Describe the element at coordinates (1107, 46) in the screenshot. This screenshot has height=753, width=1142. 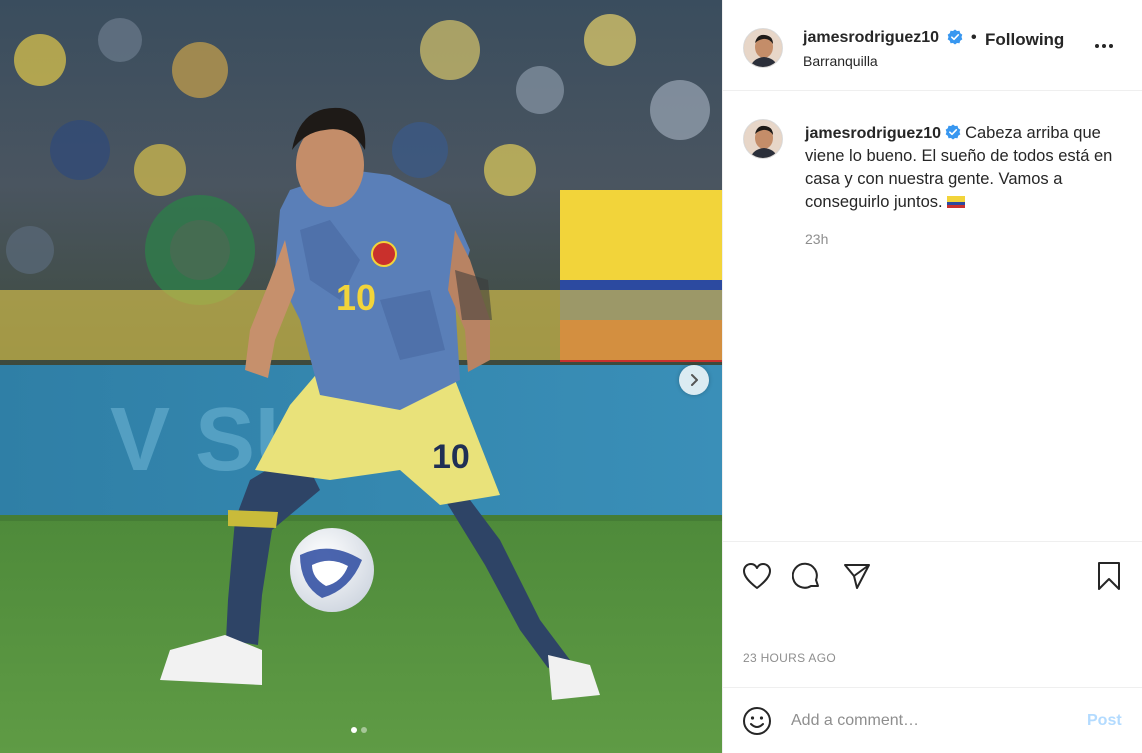
I see `more-options-icon` at that location.